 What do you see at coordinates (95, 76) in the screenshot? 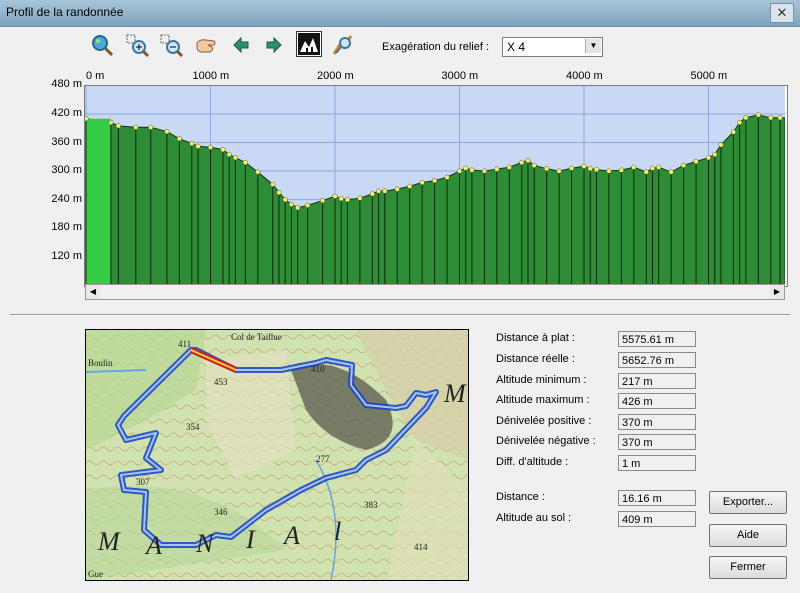
I see `x-tick-label-0: 0 m` at bounding box center [95, 76].